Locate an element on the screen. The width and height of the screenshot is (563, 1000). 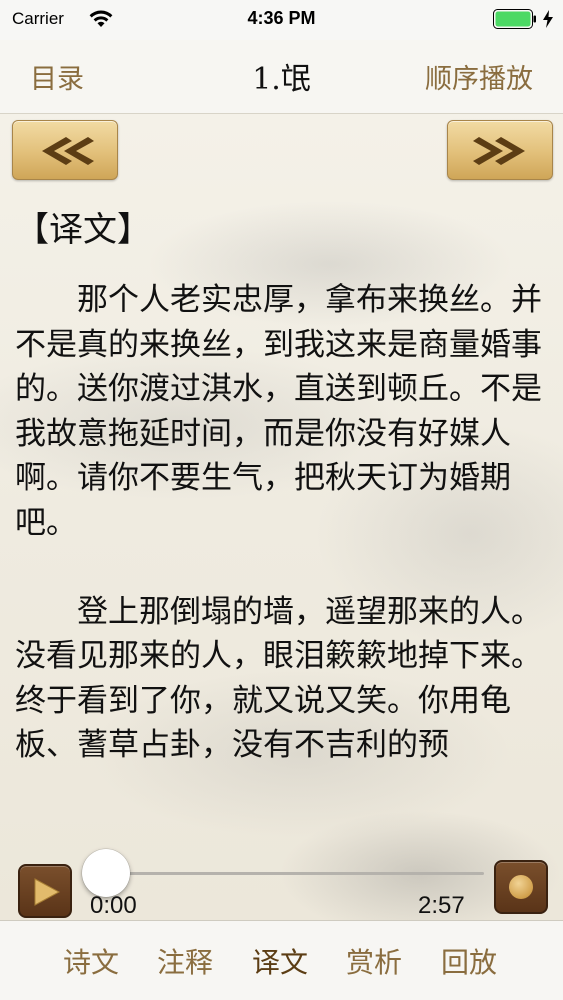
total-time: 2:57 is located at coordinates (441, 905).